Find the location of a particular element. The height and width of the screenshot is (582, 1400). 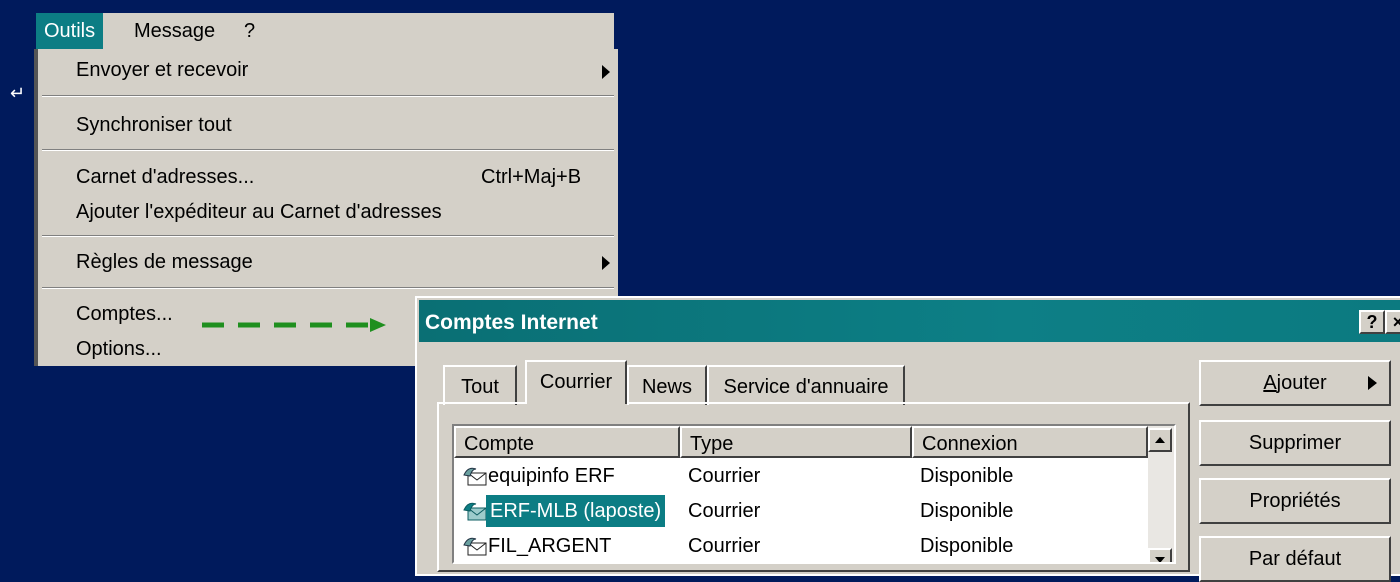

dialog-titlebar: Comptes Internet ? × is located at coordinates (909, 321).